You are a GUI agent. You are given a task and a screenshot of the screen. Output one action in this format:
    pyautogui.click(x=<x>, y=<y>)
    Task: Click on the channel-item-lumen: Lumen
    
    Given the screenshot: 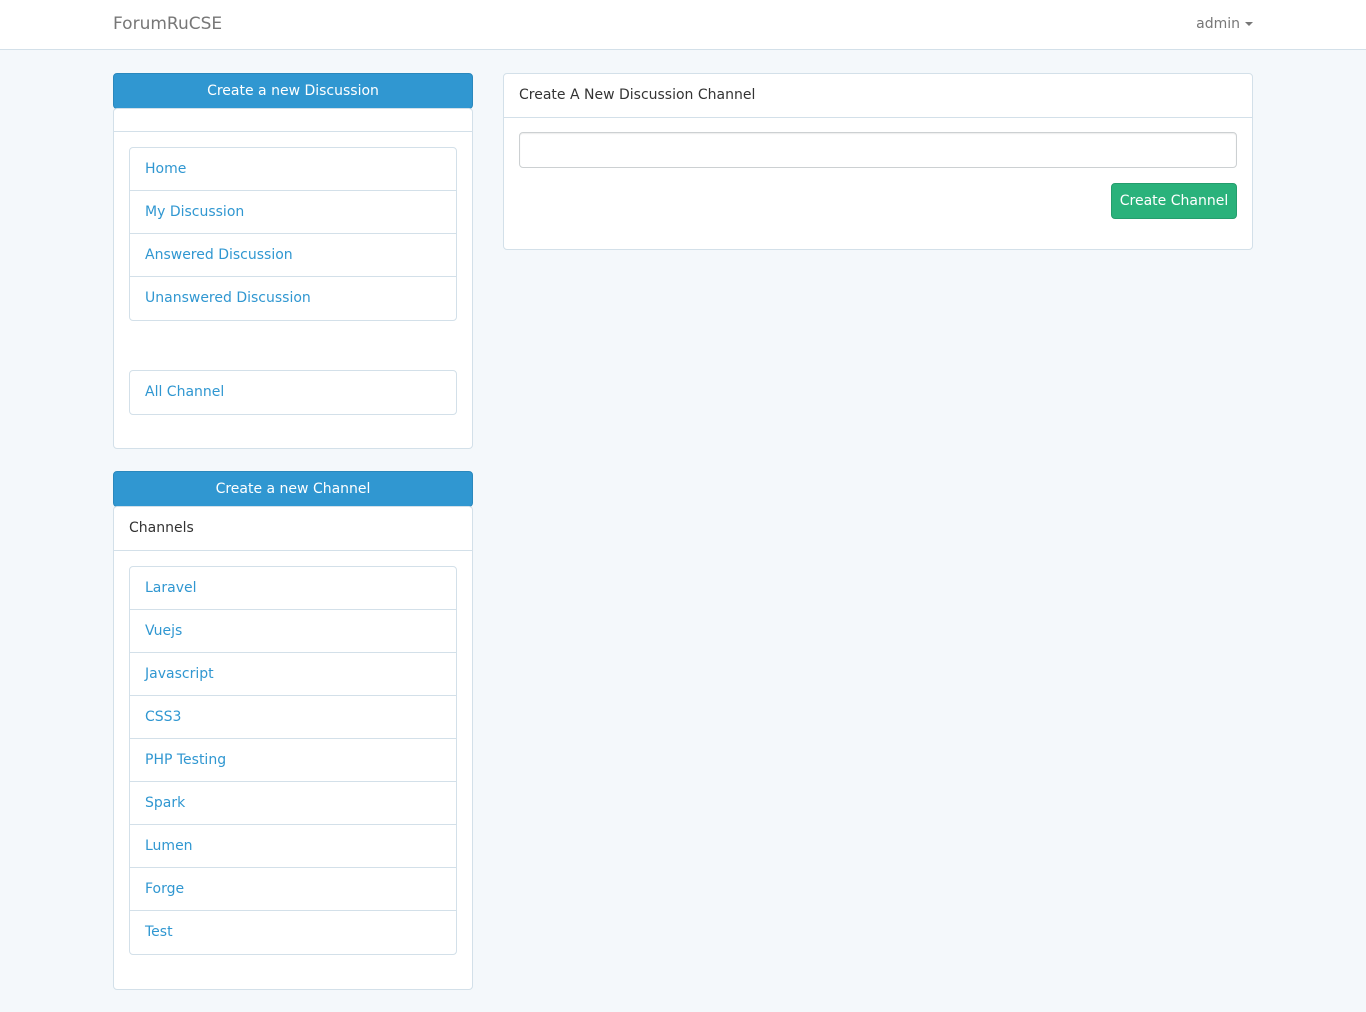 What is the action you would take?
    pyautogui.click(x=293, y=846)
    